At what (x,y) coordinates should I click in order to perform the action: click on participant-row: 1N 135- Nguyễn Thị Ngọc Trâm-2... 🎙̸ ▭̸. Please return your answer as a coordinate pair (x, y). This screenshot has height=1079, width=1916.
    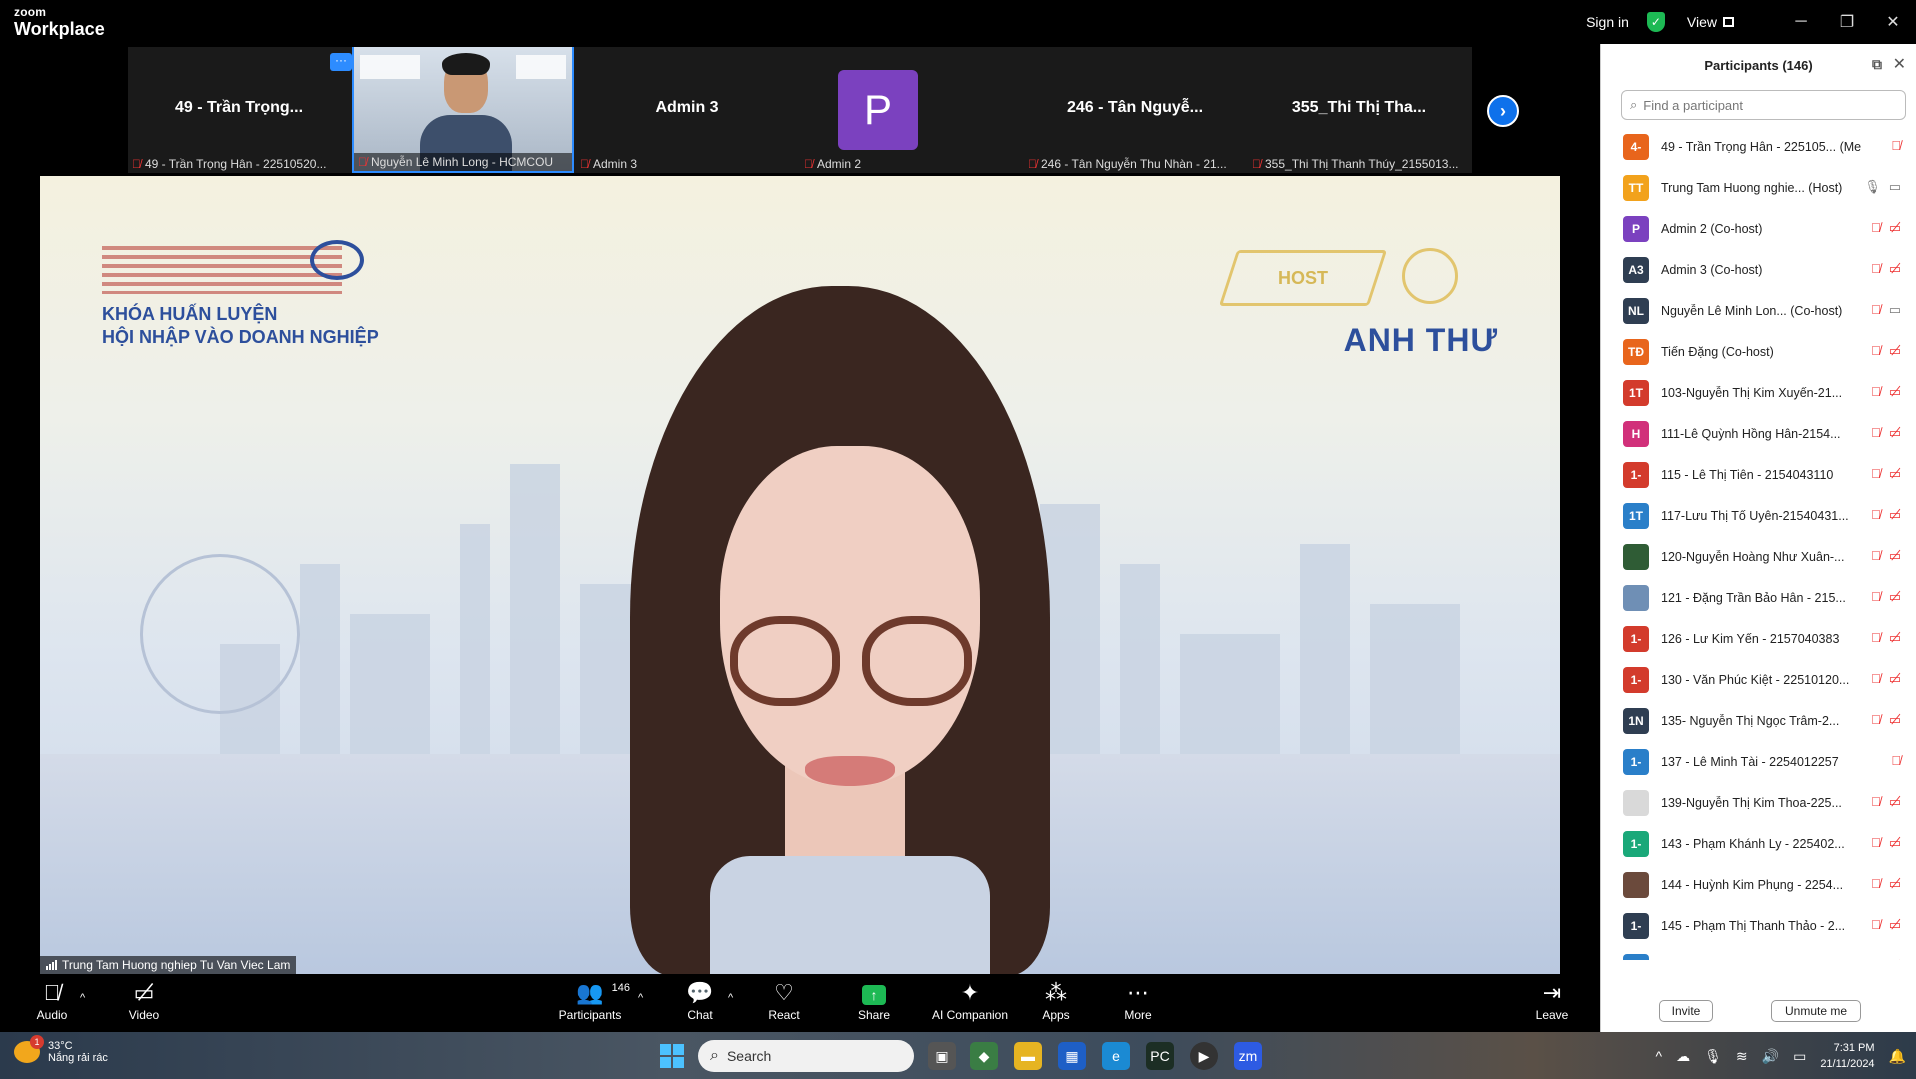
    Looking at the image, I should click on (1754, 720).